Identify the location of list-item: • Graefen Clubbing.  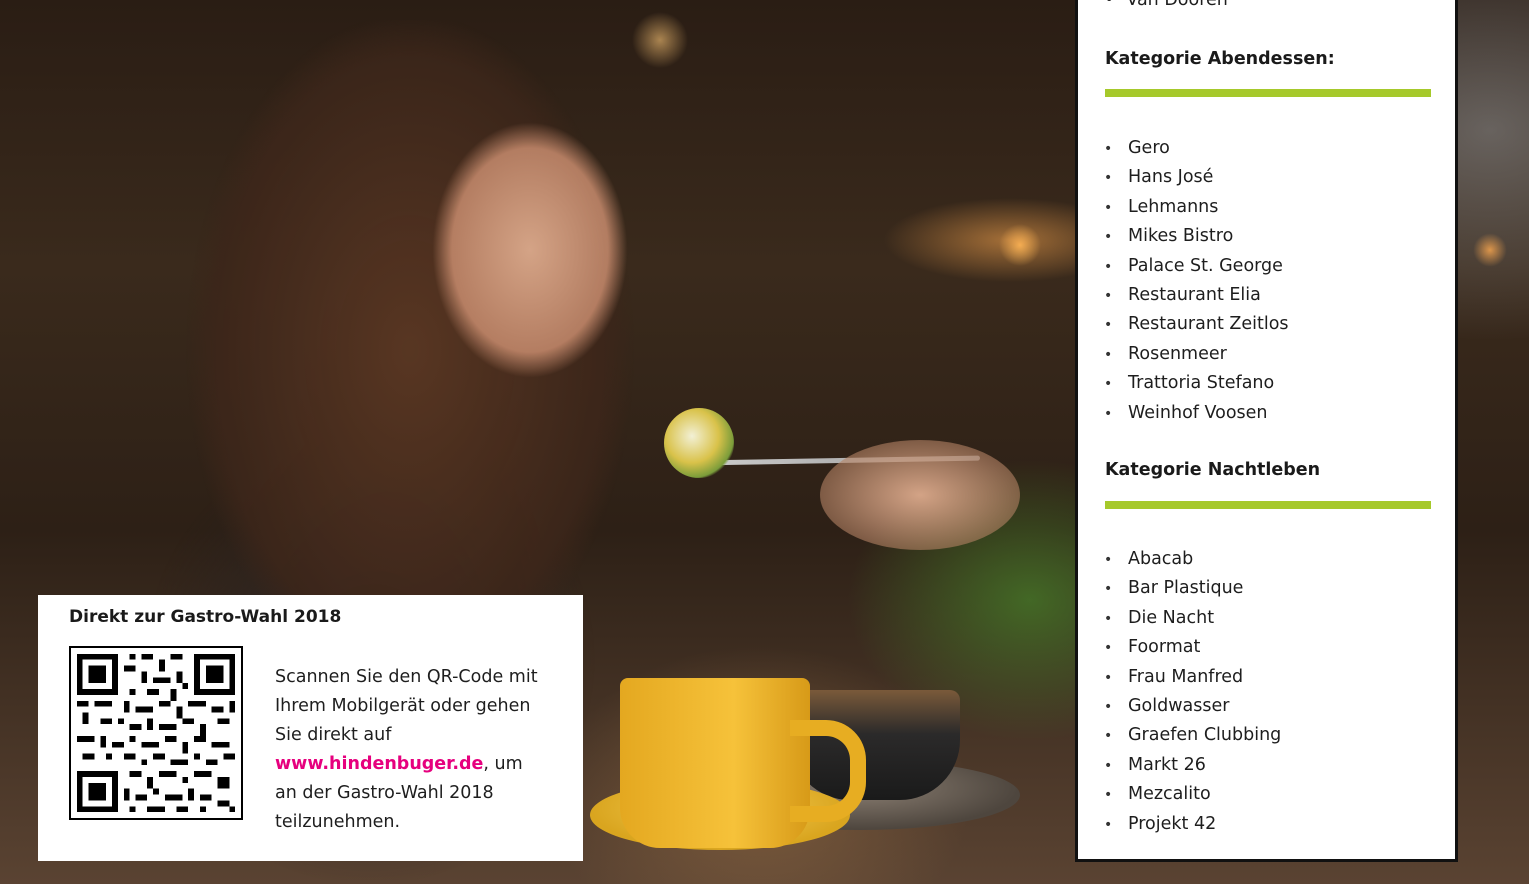
(1192, 735).